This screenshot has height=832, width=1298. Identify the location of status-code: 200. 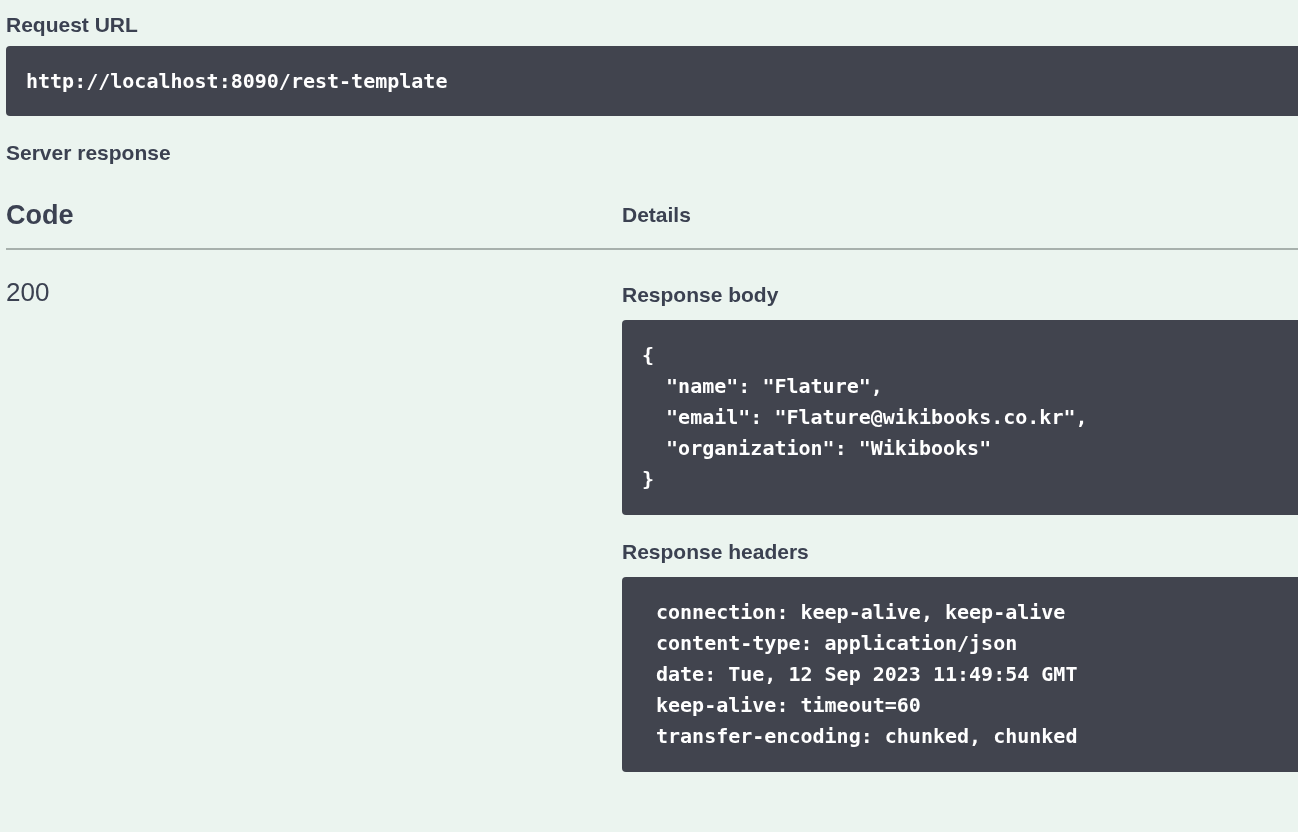
(28, 292).